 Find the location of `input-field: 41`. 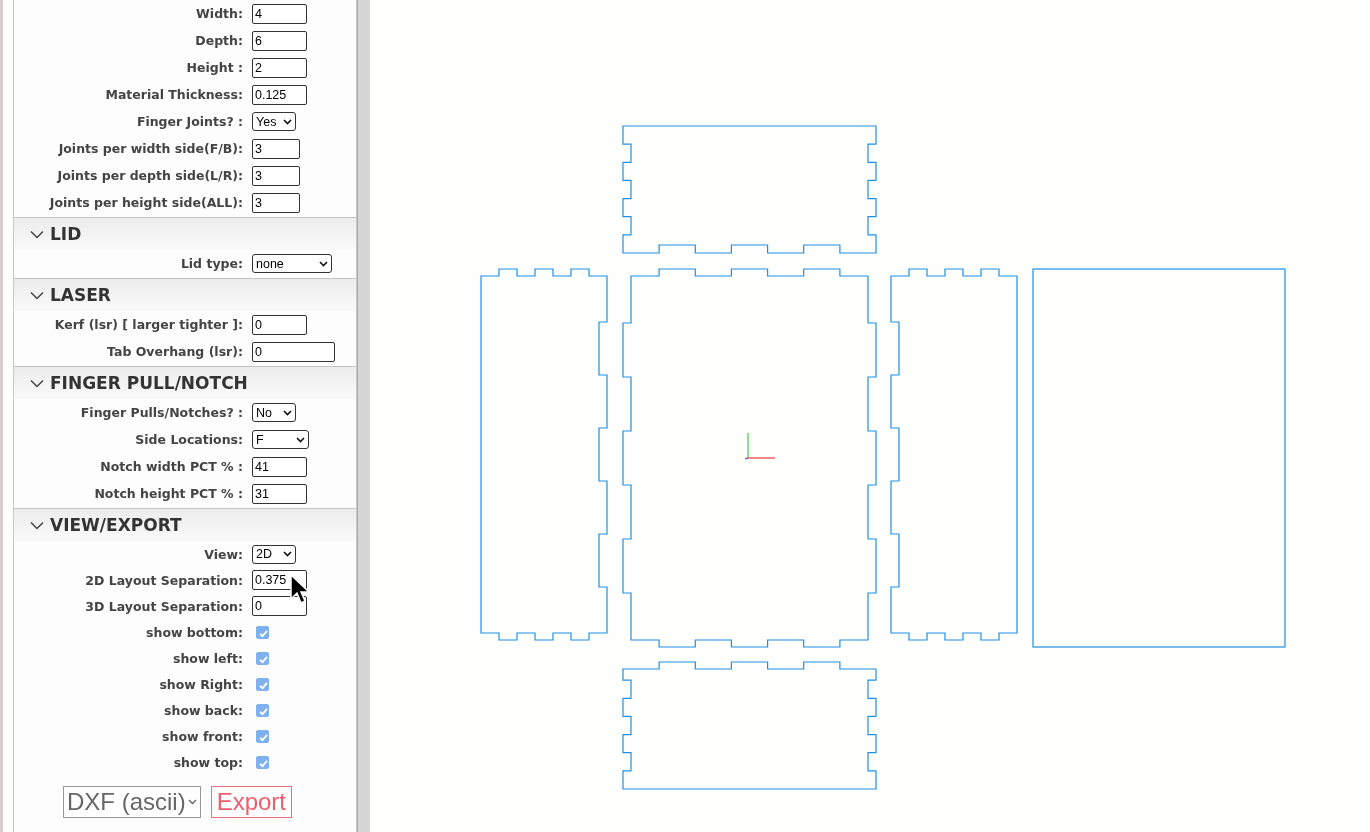

input-field: 41 is located at coordinates (279, 466).